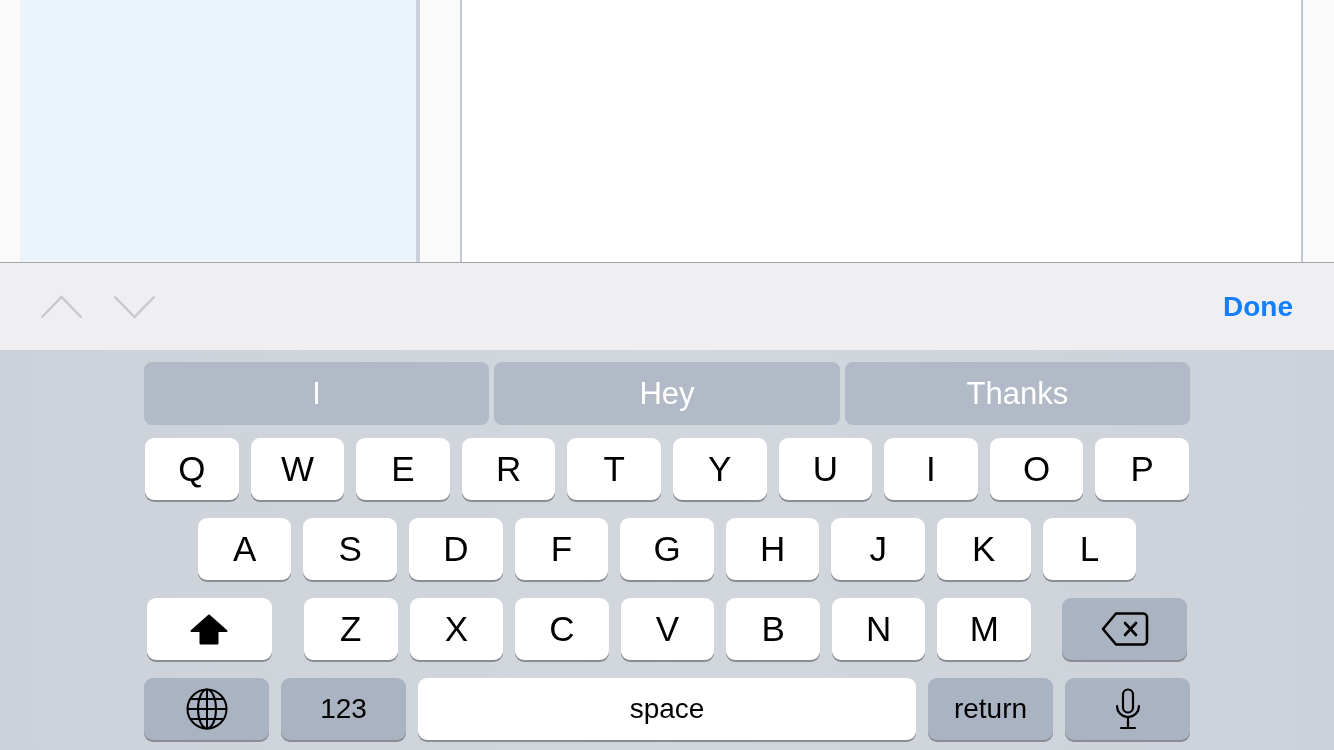 Image resolution: width=1334 pixels, height=750 pixels. What do you see at coordinates (667, 709) in the screenshot?
I see `space-key: space` at bounding box center [667, 709].